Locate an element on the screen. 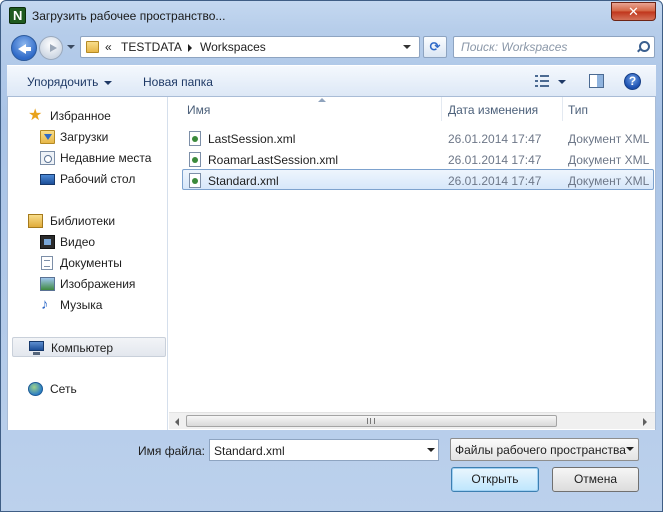 This screenshot has width=663, height=512. title-bar: Загрузить рабочее пространство... ✕ is located at coordinates (331, 16).